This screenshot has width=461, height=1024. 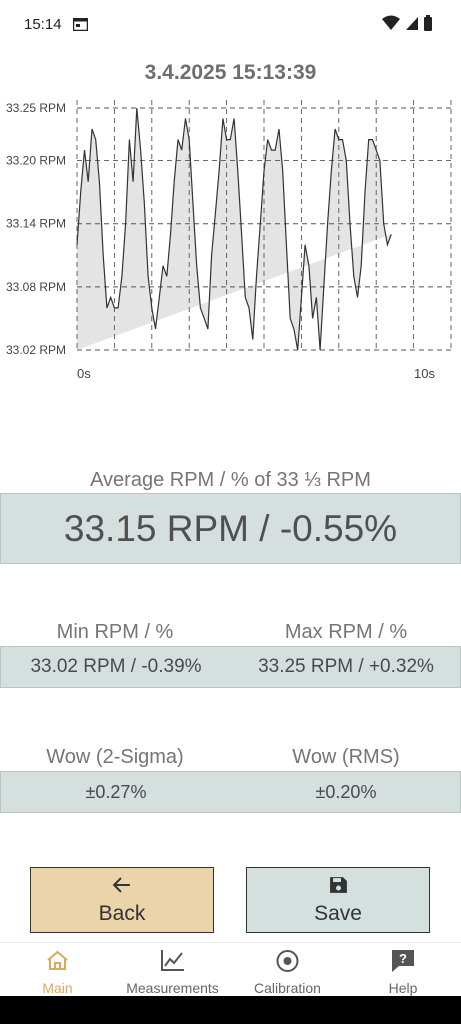 What do you see at coordinates (122, 913) in the screenshot?
I see `back-button-label: Back` at bounding box center [122, 913].